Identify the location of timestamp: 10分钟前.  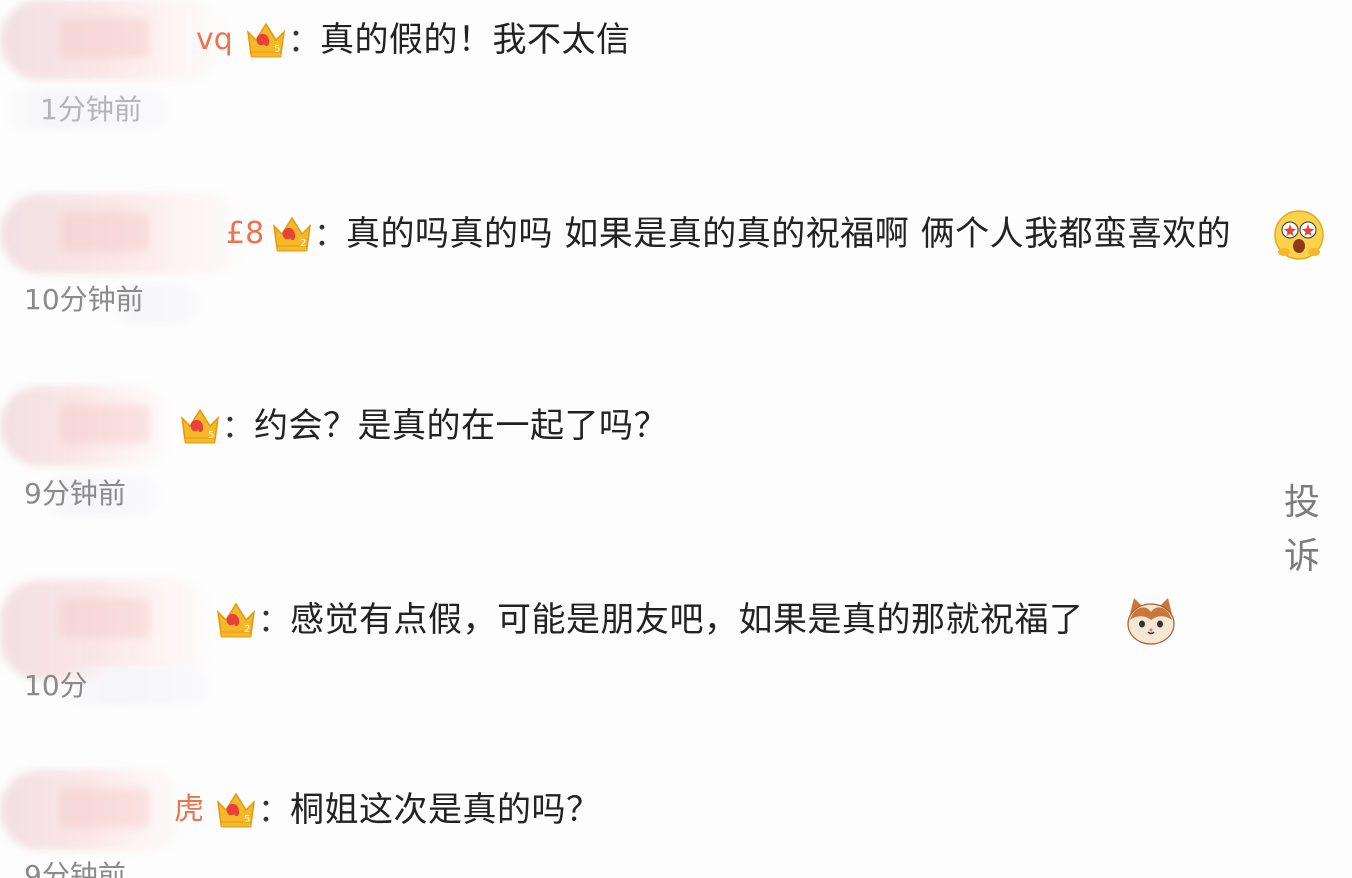
(84, 299).